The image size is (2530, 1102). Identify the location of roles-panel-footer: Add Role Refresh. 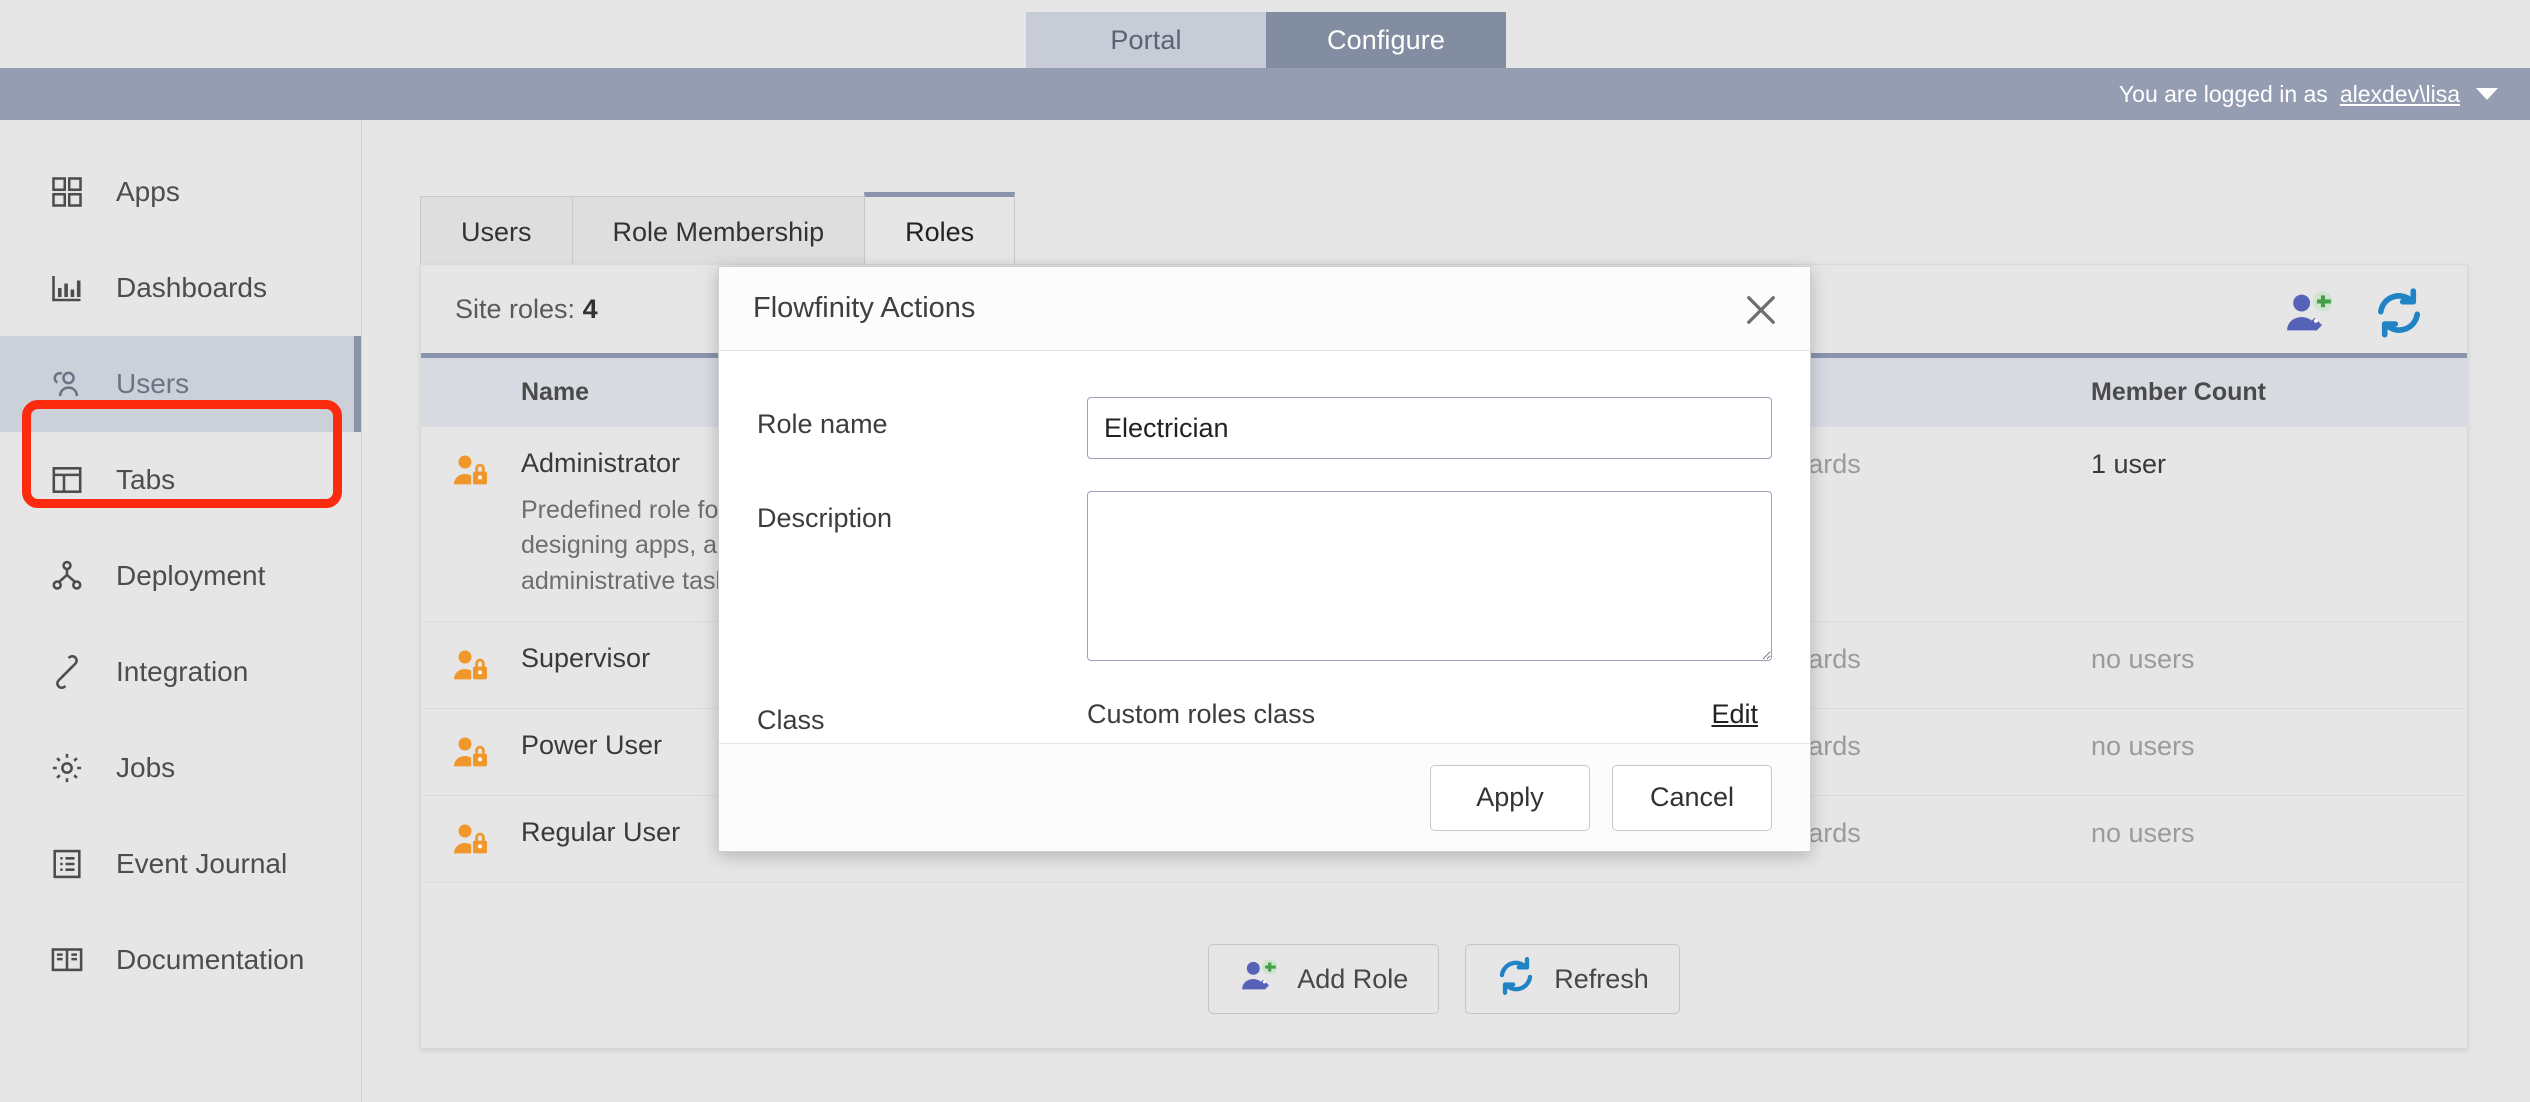
(1444, 979).